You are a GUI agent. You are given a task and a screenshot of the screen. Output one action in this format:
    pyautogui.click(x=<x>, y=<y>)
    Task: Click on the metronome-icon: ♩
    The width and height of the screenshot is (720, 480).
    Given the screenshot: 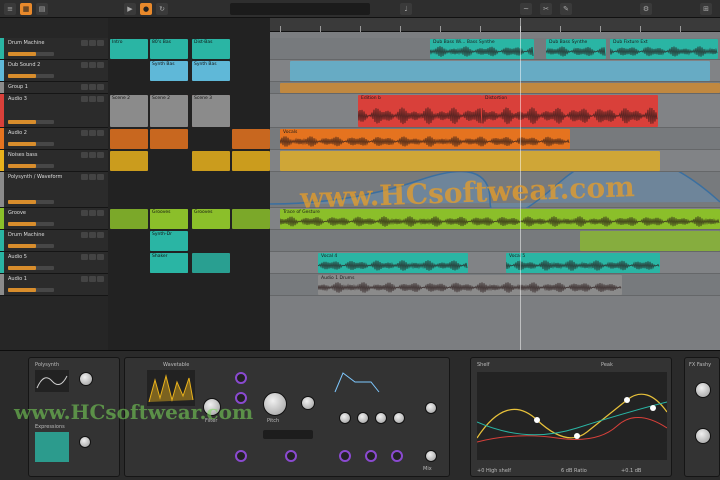 What is the action you would take?
    pyautogui.click(x=406, y=9)
    